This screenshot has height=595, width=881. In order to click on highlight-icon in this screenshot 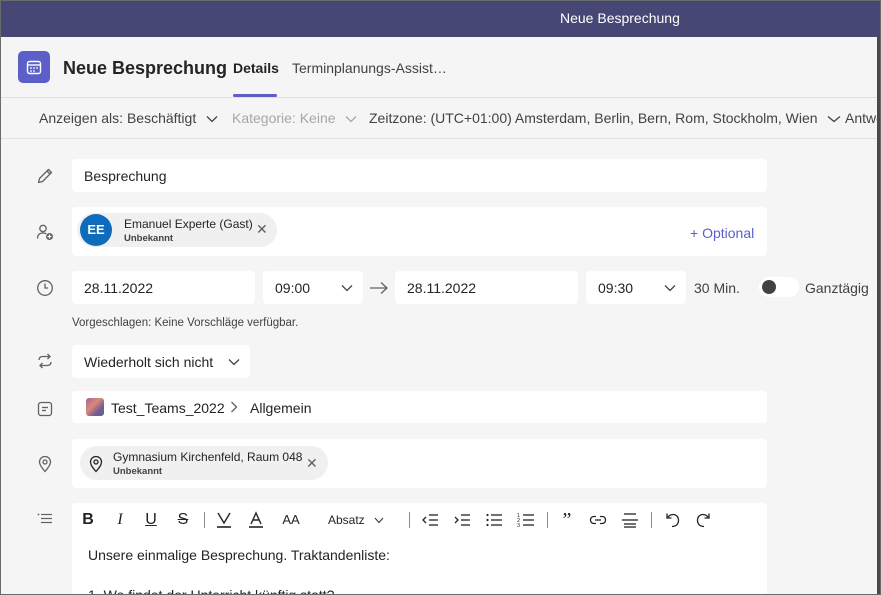, I will do `click(224, 520)`.